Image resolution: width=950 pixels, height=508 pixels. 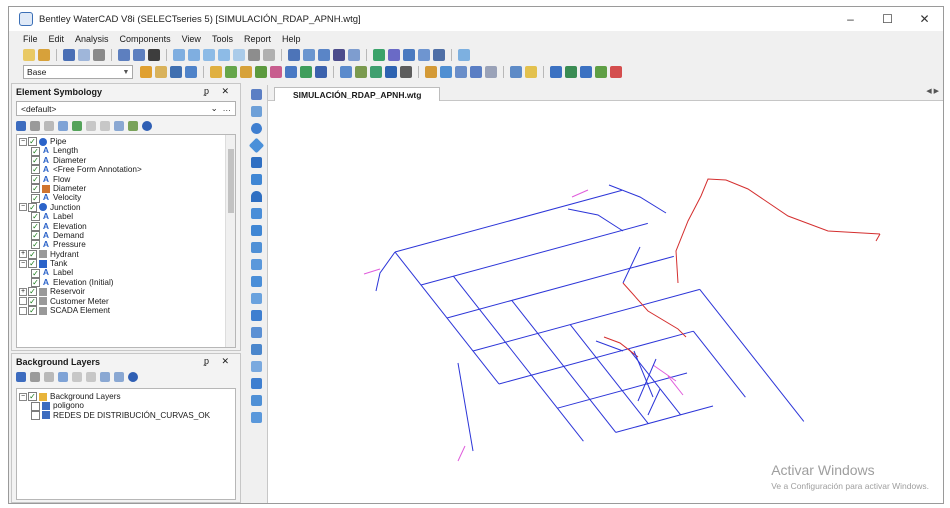 What do you see at coordinates (222, 39) in the screenshot?
I see `menu-tools: Tools` at bounding box center [222, 39].